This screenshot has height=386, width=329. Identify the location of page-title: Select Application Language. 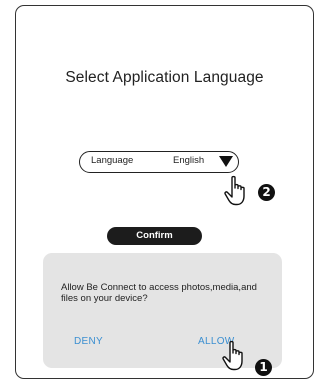
(164, 77).